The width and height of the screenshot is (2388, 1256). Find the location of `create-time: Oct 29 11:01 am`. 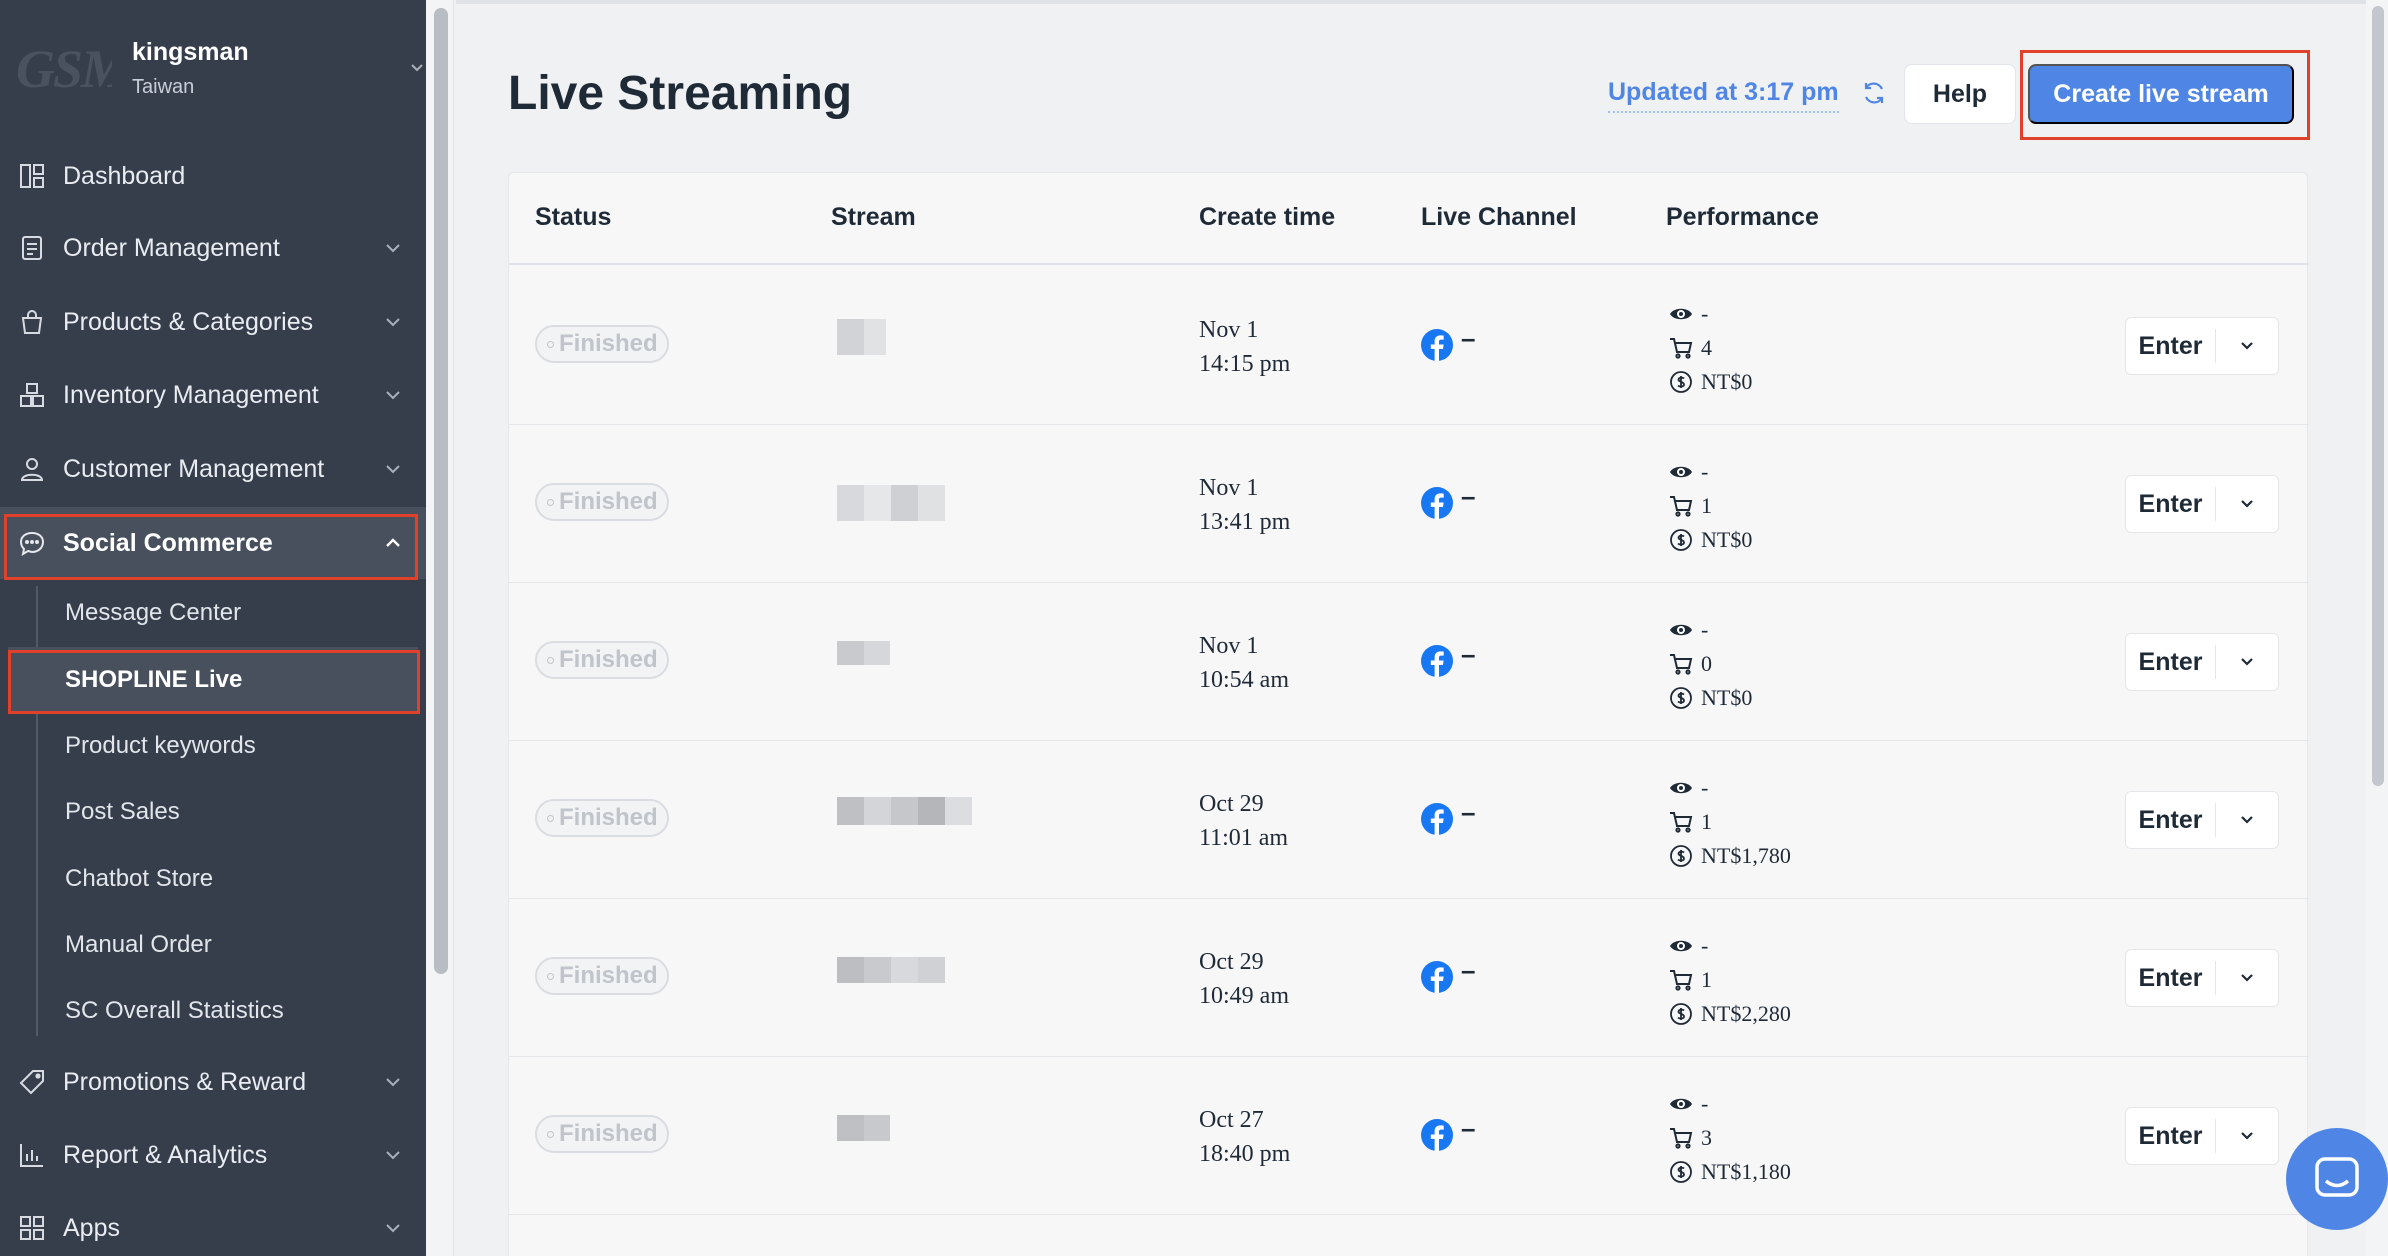

create-time: Oct 29 11:01 am is located at coordinates (1243, 821).